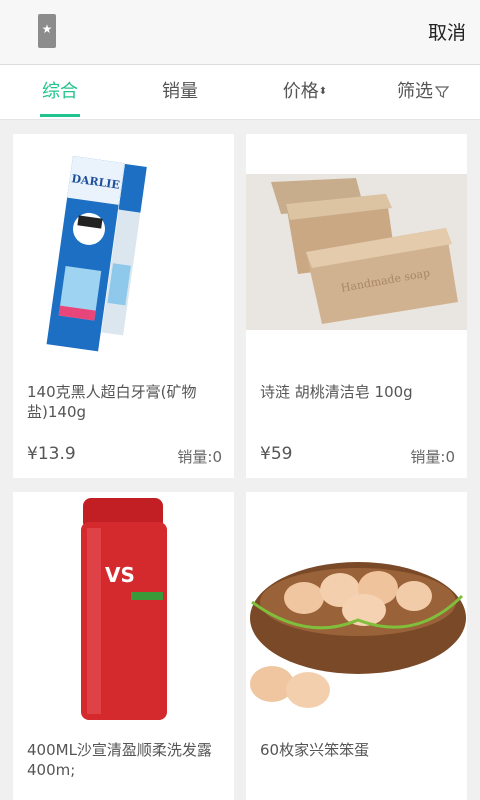  I want to click on tab-label: 综合, so click(60, 91).